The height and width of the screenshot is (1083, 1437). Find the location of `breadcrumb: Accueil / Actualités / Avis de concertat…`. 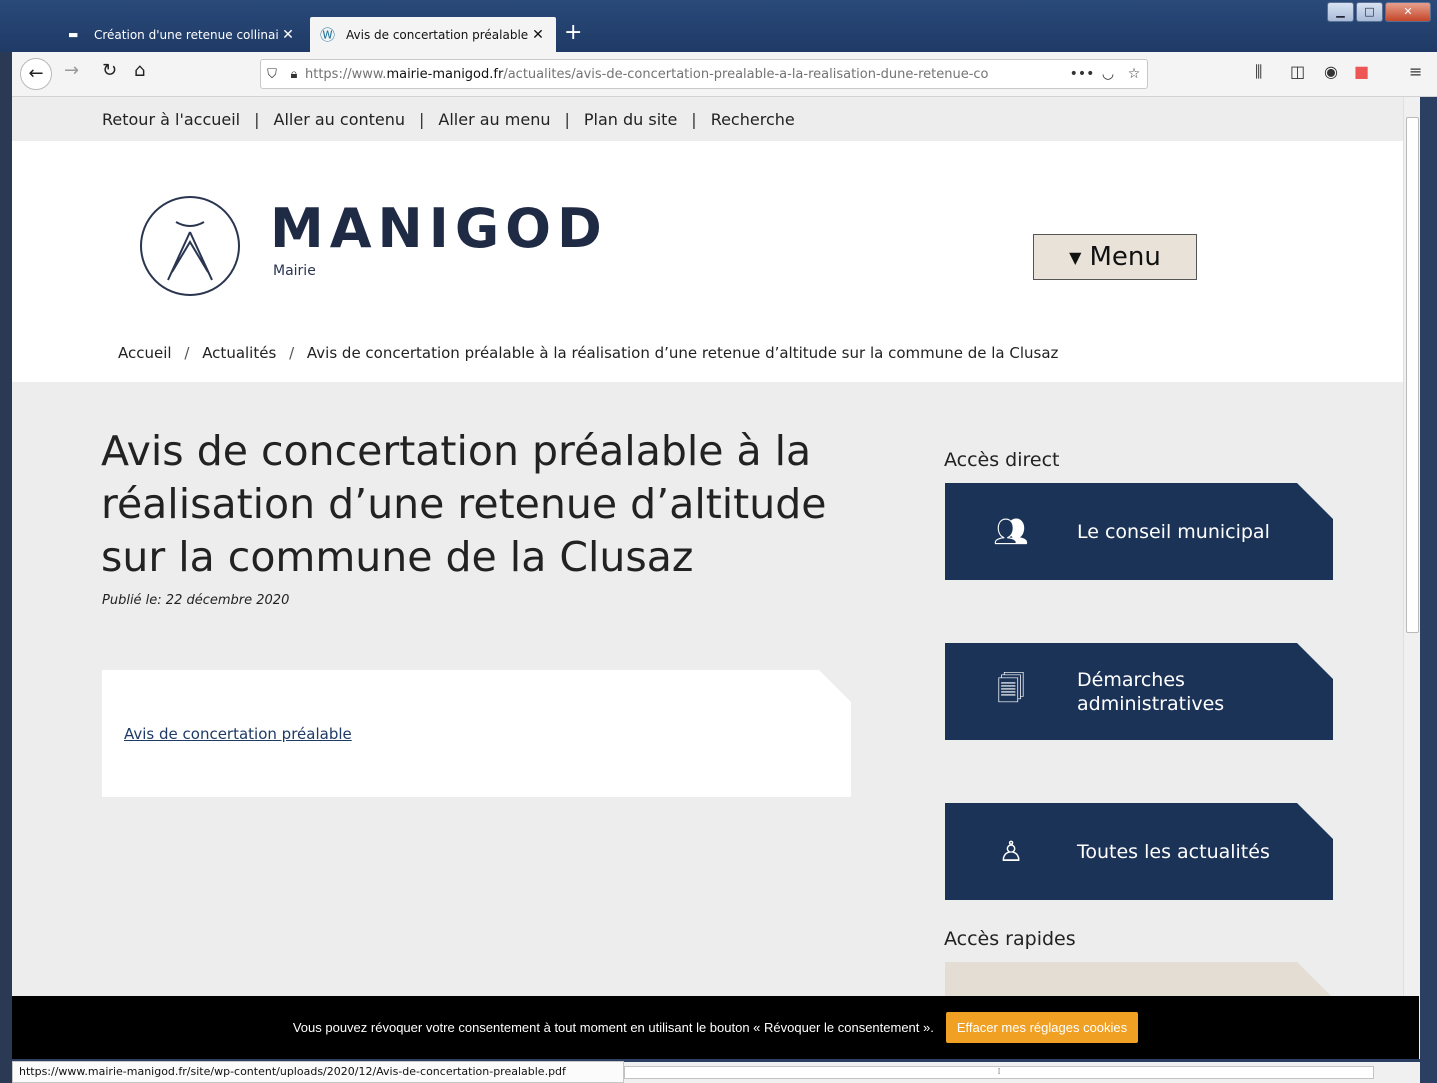

breadcrumb: Accueil / Actualités / Avis de concertat… is located at coordinates (588, 353).